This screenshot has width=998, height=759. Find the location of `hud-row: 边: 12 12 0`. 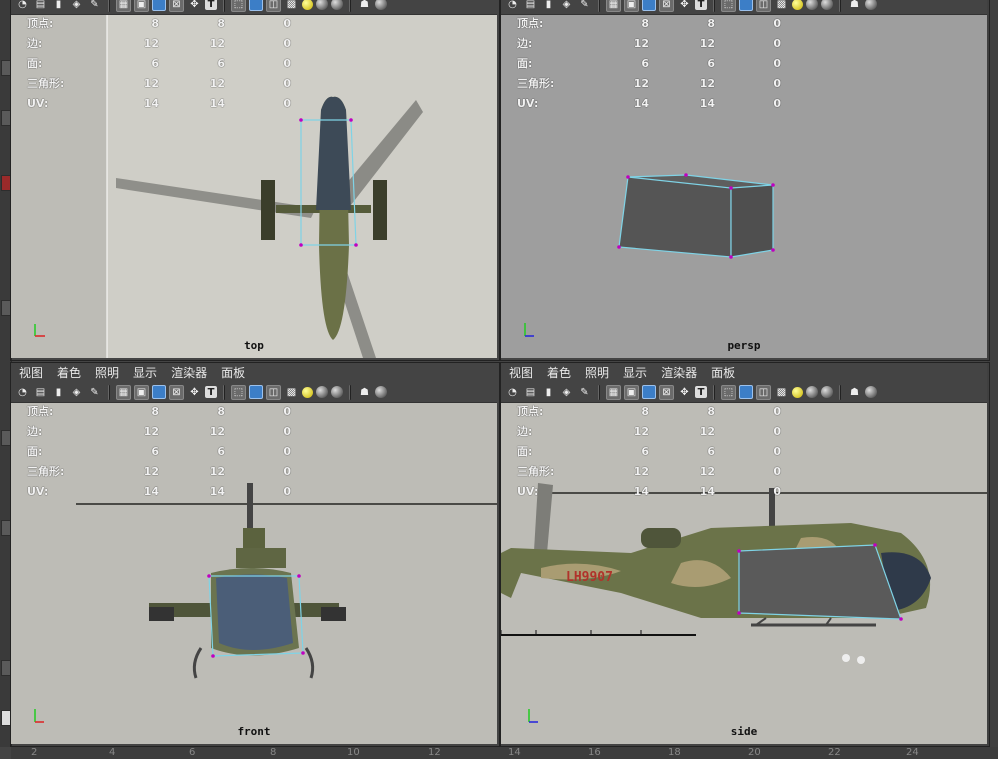

hud-row: 边: 12 12 0 is located at coordinates (649, 431).